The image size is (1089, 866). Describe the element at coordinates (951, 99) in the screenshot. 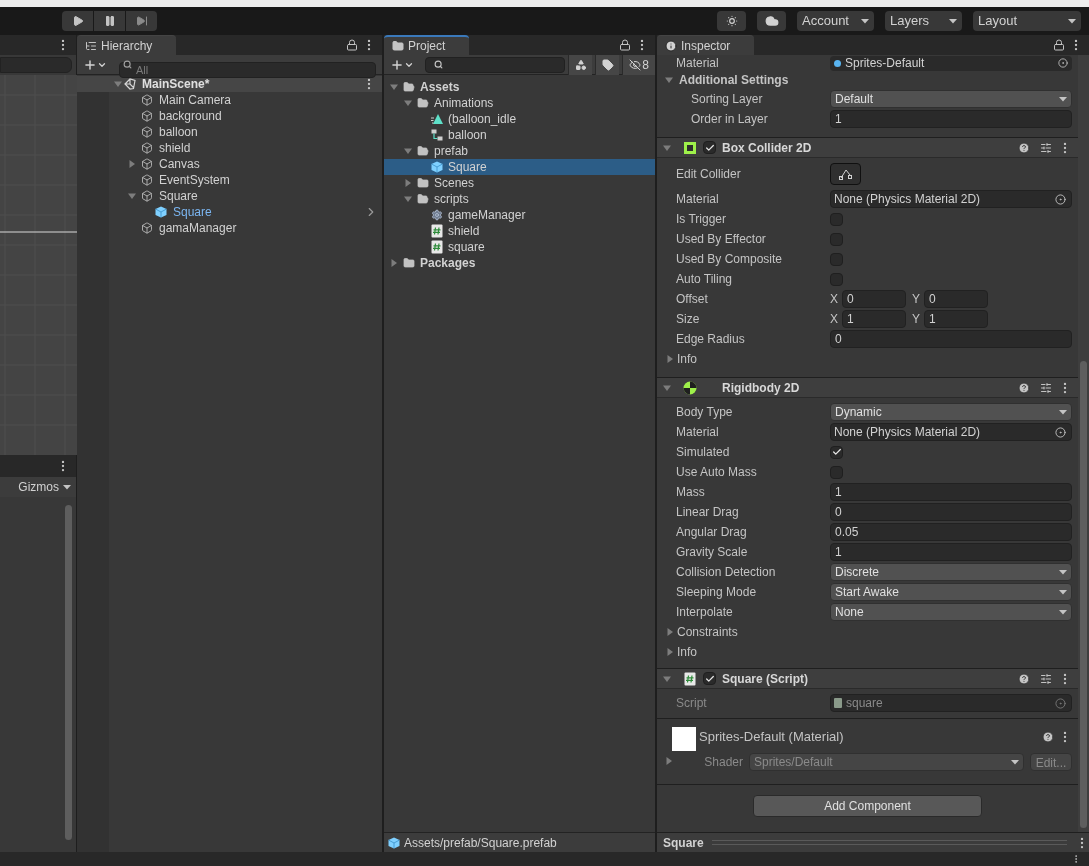

I see `dropdown: Default` at that location.